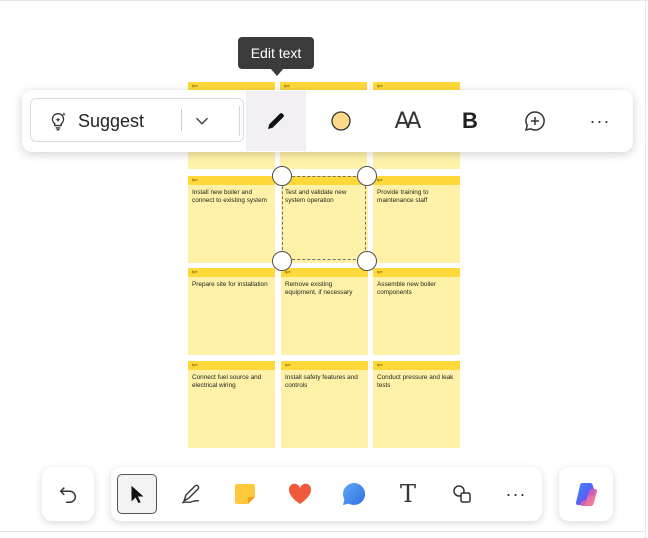 This screenshot has height=538, width=648. I want to click on bold-icon: B, so click(470, 120).